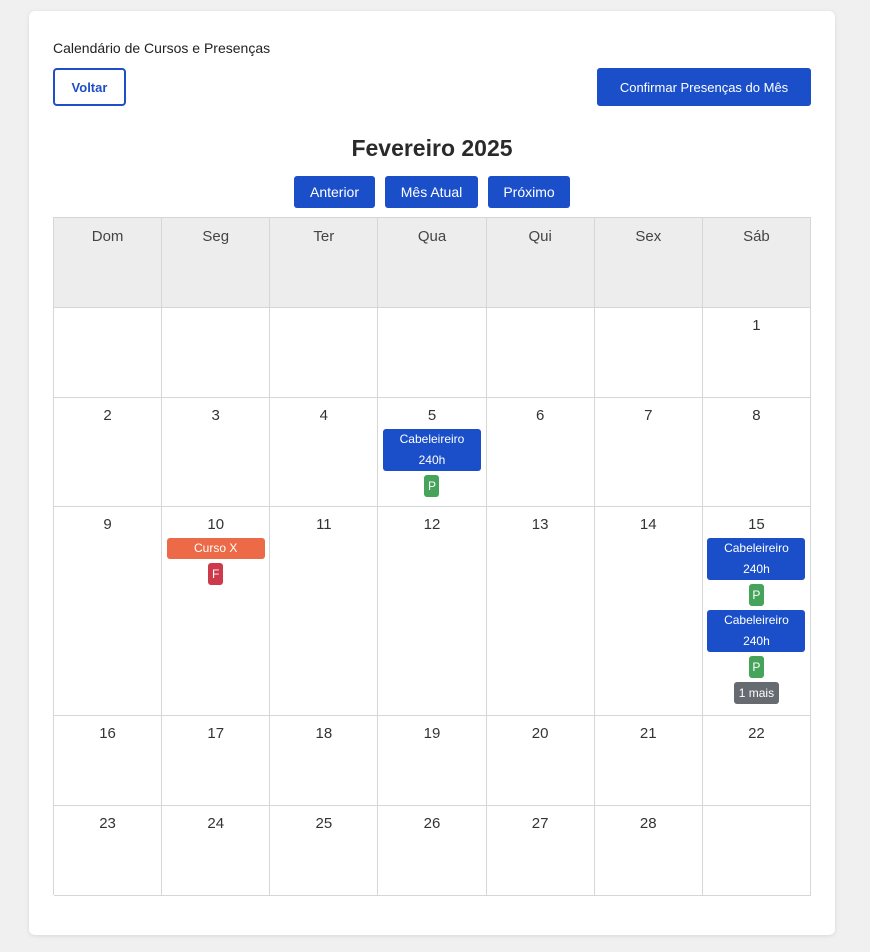 The image size is (870, 952). Describe the element at coordinates (324, 452) in the screenshot. I see `day-cell: 4` at that location.